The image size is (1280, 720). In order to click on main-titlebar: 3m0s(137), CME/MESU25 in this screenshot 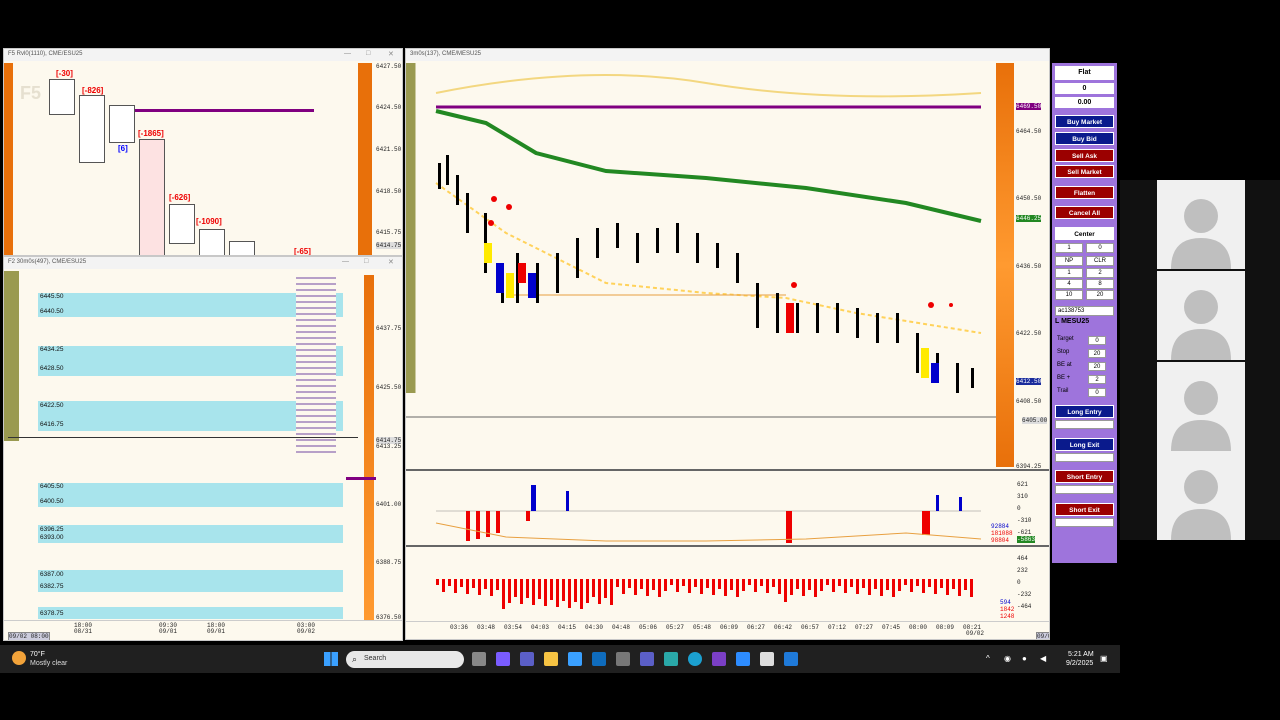, I will do `click(727, 55)`.